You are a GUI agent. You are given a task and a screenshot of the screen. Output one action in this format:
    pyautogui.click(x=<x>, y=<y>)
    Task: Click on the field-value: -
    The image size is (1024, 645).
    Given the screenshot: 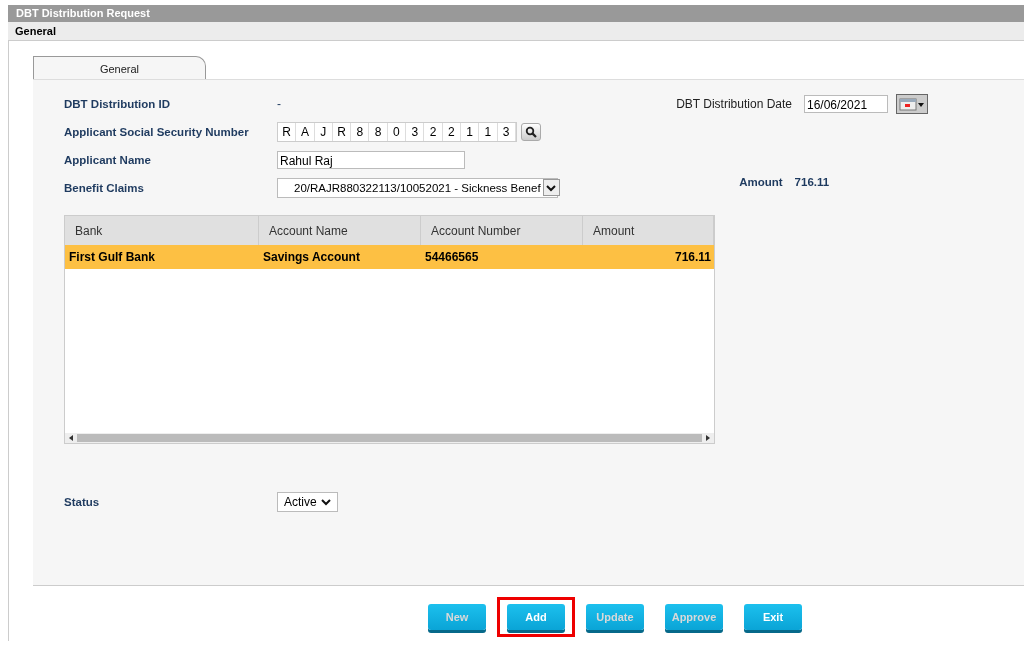 What is the action you would take?
    pyautogui.click(x=279, y=103)
    